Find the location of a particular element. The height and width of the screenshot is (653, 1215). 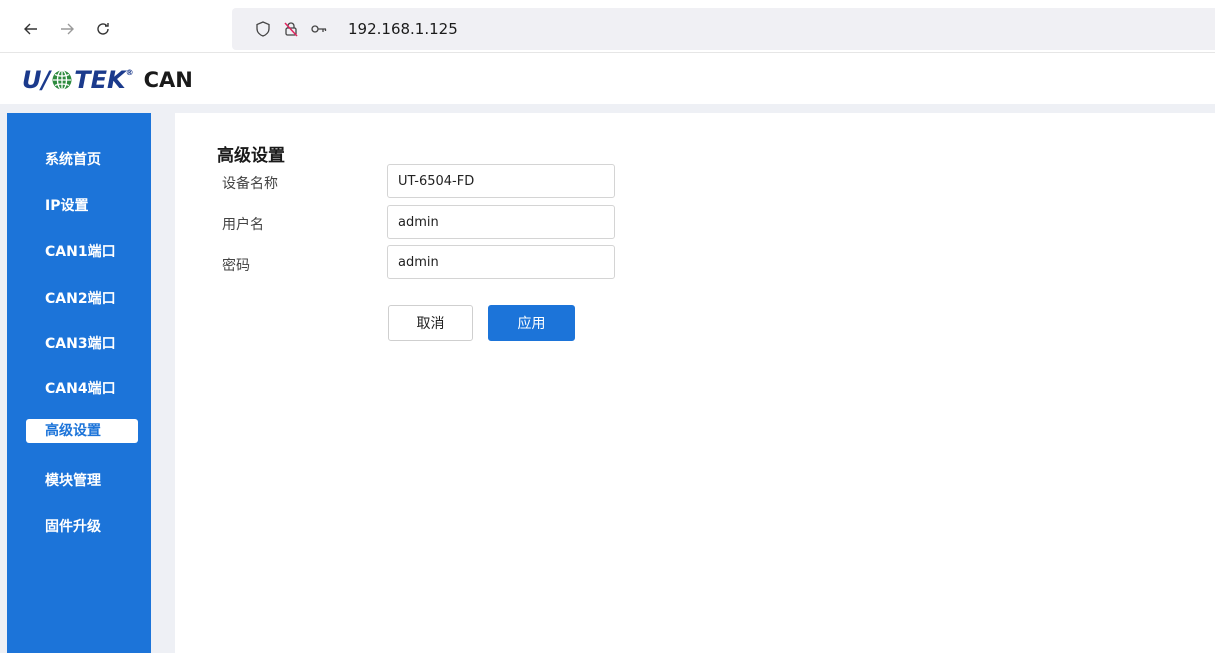

sidebar-item-can2-port: CAN2端口 is located at coordinates (80, 298).